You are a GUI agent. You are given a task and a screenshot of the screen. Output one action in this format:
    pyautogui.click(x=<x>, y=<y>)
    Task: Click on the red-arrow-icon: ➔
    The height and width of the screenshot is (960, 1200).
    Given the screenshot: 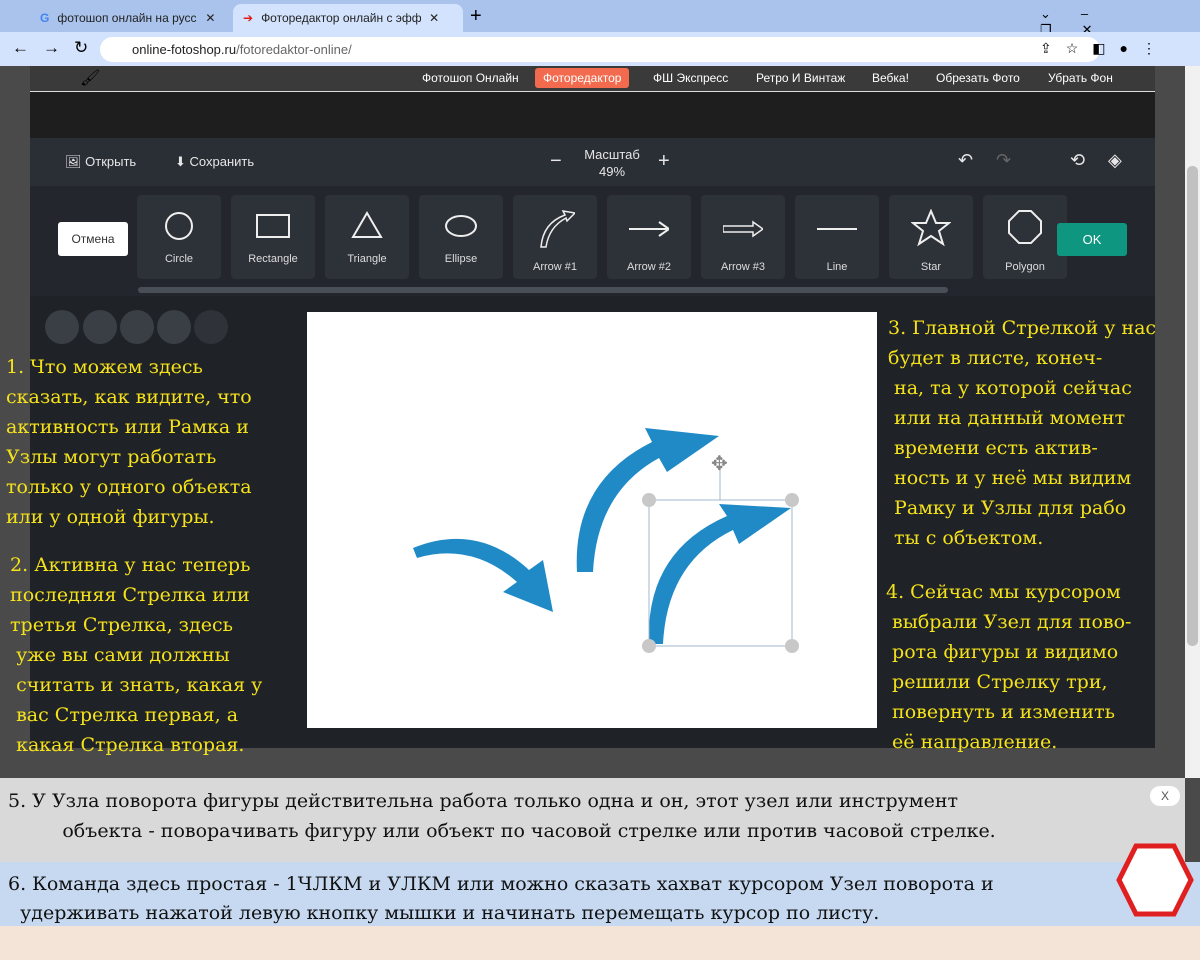 What is the action you would take?
    pyautogui.click(x=248, y=18)
    